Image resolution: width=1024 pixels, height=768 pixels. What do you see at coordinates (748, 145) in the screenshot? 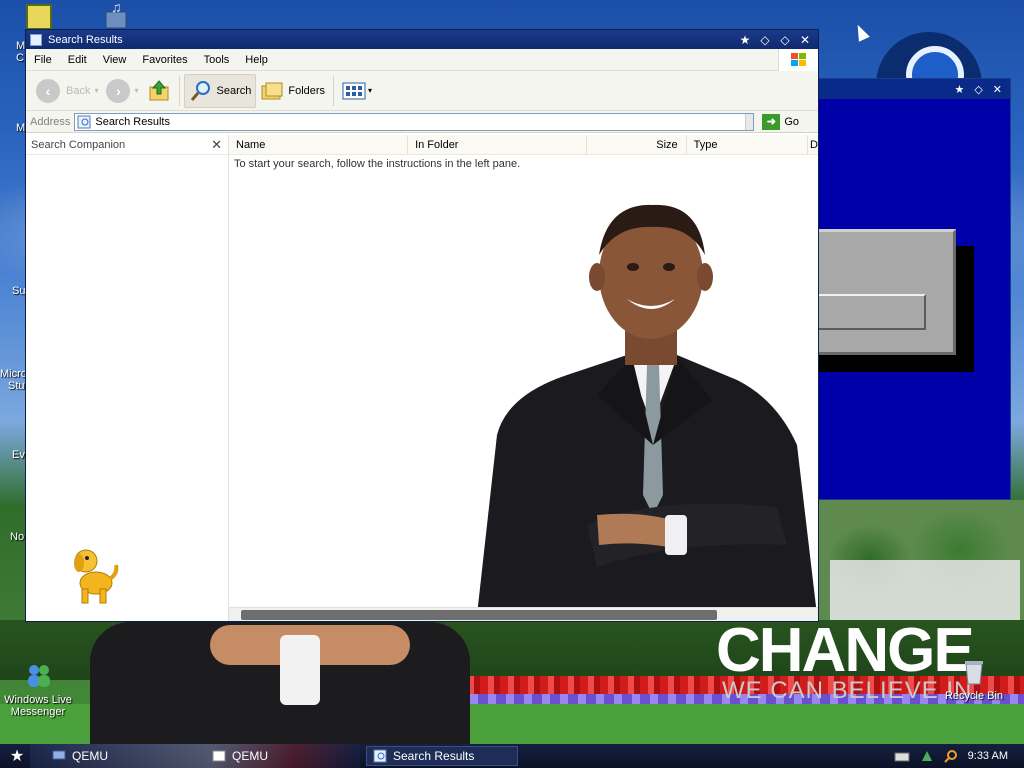
I see `column-type: Type` at bounding box center [748, 145].